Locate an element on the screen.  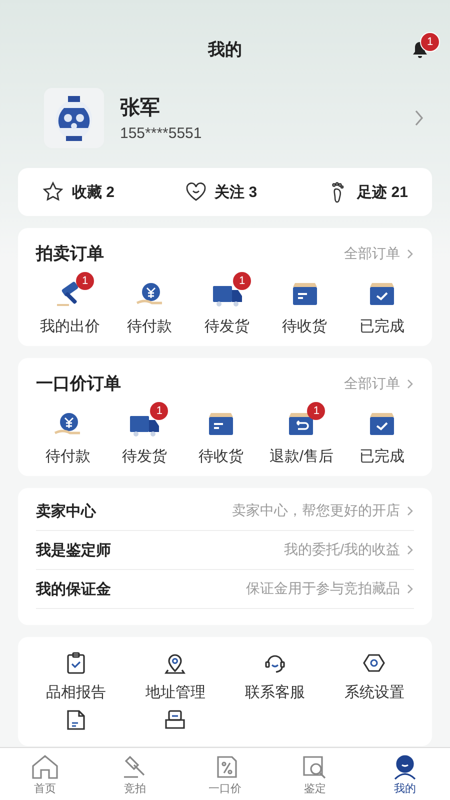
tool-button: 品相报告 is located at coordinates (76, 676).